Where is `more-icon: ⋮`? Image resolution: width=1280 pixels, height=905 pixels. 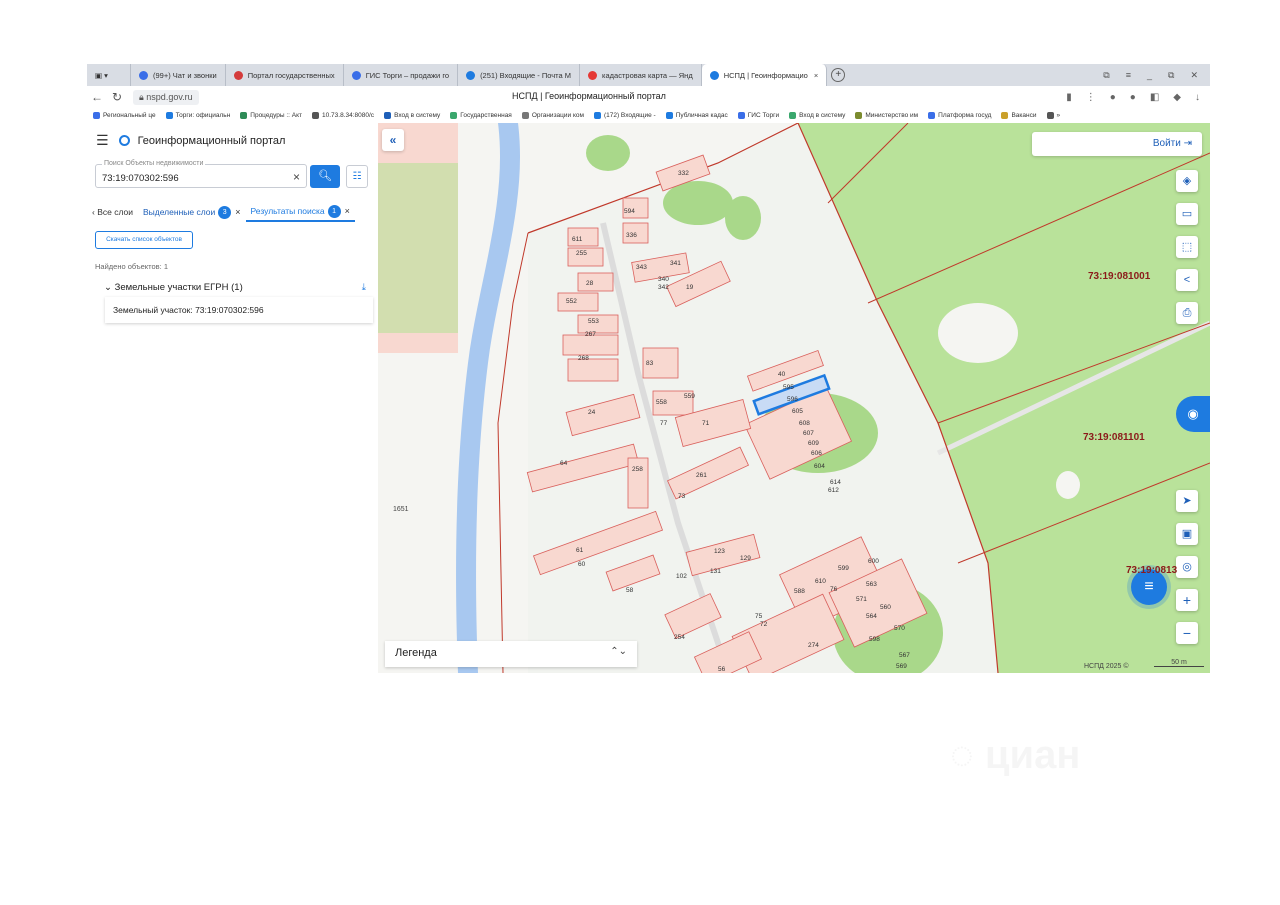
more-icon: ⋮ is located at coordinates (1091, 97).